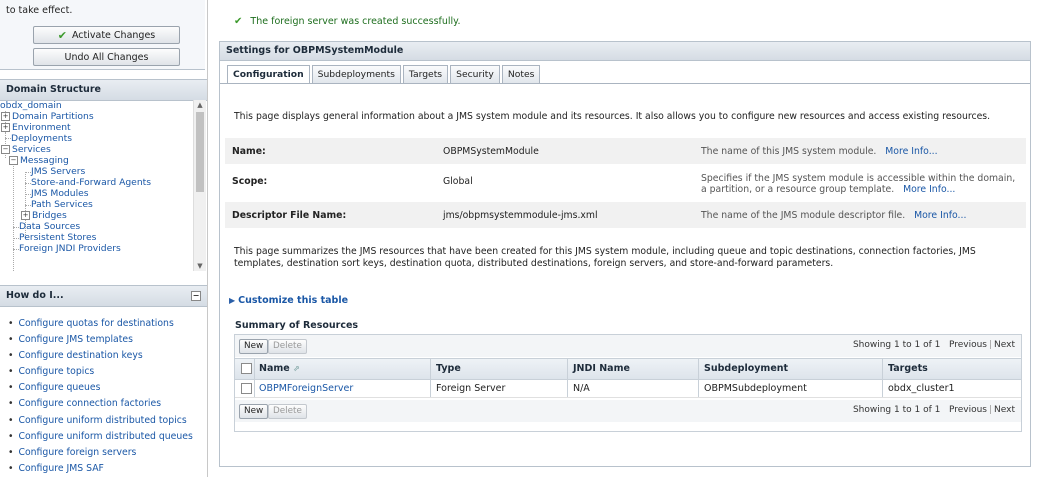  What do you see at coordinates (105, 356) in the screenshot?
I see `howdo-item: Configure destination keys` at bounding box center [105, 356].